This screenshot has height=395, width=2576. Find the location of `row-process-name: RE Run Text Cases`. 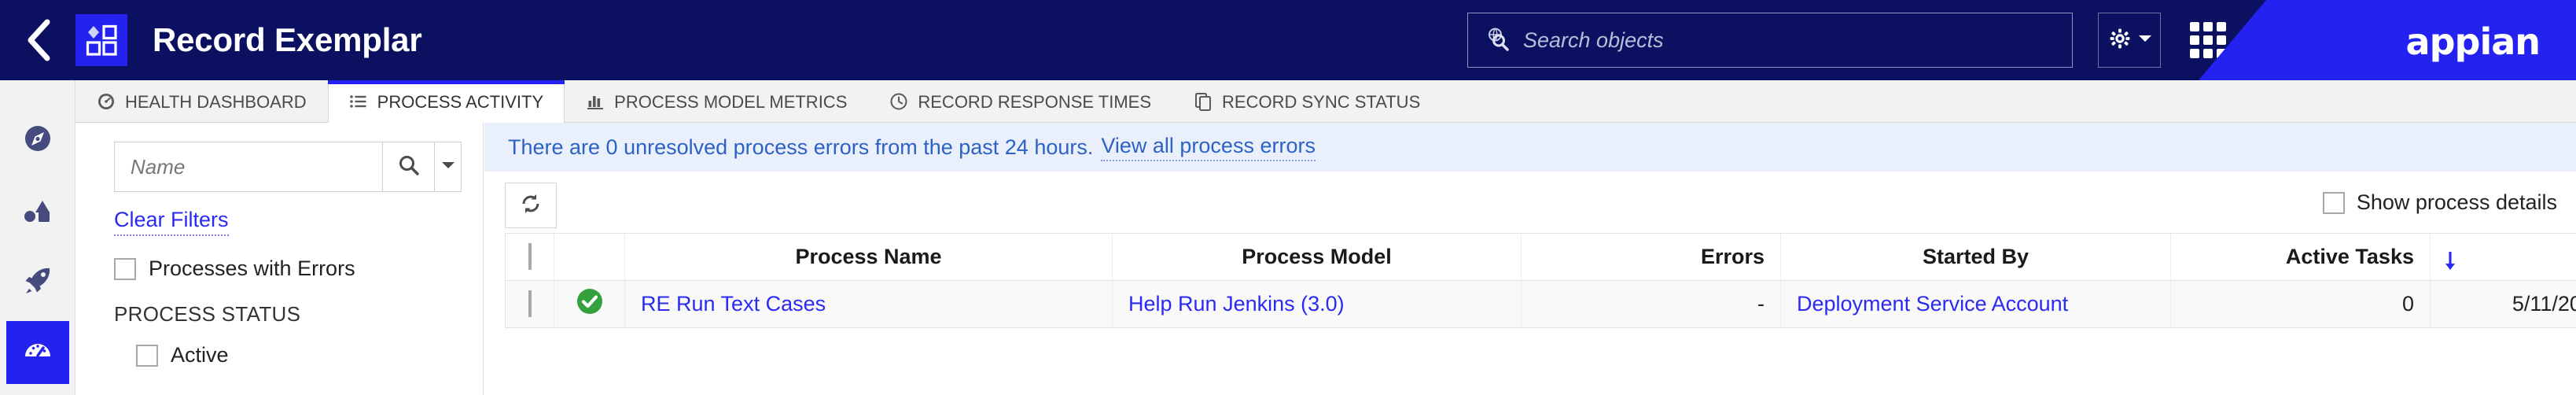

row-process-name: RE Run Text Cases is located at coordinates (868, 304).